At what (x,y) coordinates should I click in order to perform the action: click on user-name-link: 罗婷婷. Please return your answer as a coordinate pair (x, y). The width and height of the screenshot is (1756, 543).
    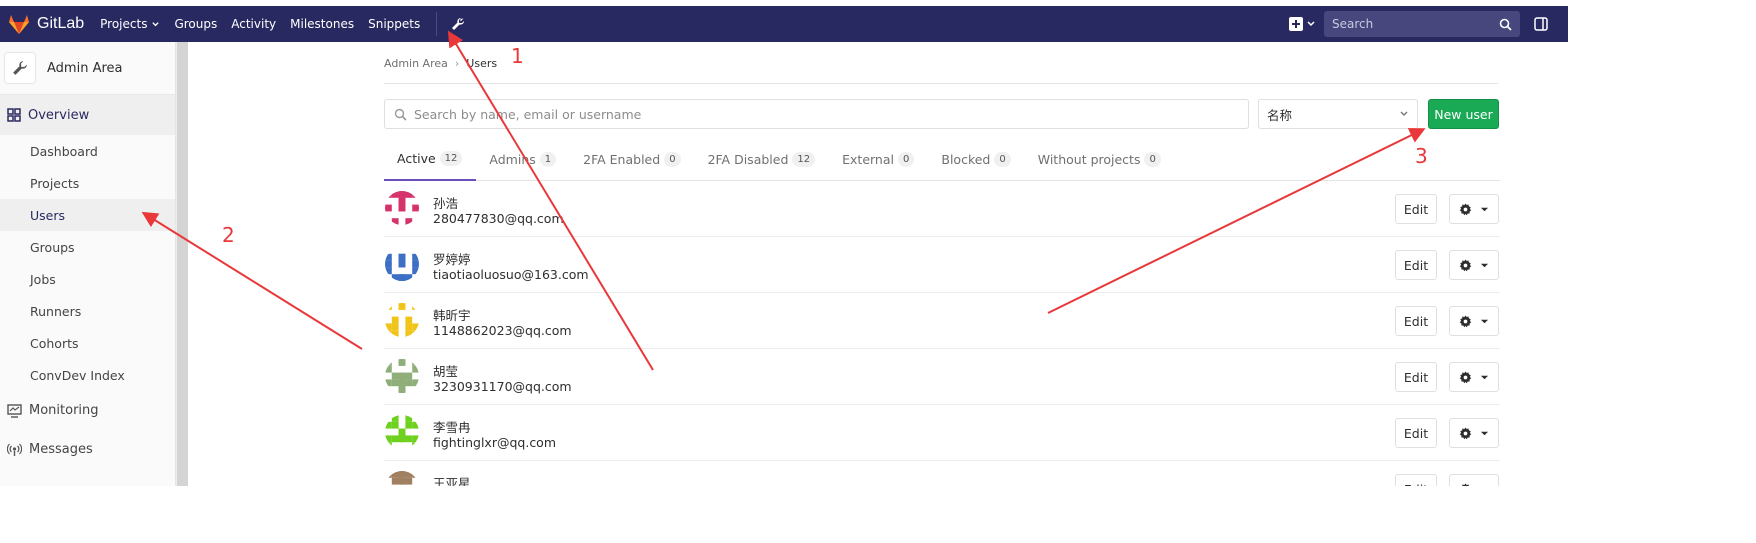
    Looking at the image, I should click on (452, 258).